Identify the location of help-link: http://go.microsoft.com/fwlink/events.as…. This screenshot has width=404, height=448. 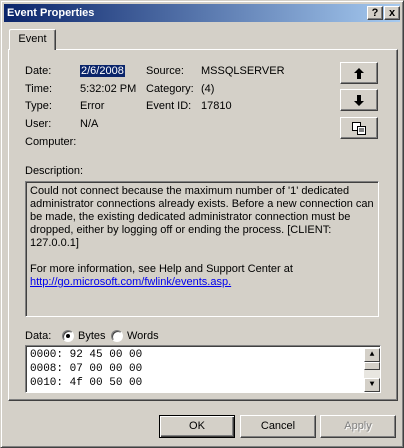
(130, 282).